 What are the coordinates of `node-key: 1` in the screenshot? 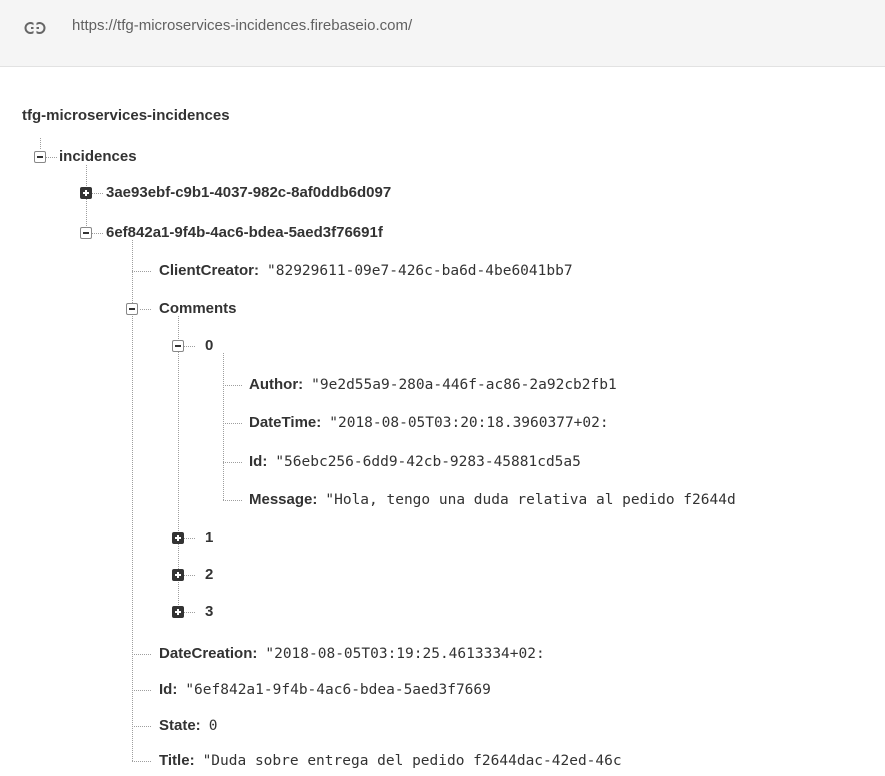 It's located at (209, 537).